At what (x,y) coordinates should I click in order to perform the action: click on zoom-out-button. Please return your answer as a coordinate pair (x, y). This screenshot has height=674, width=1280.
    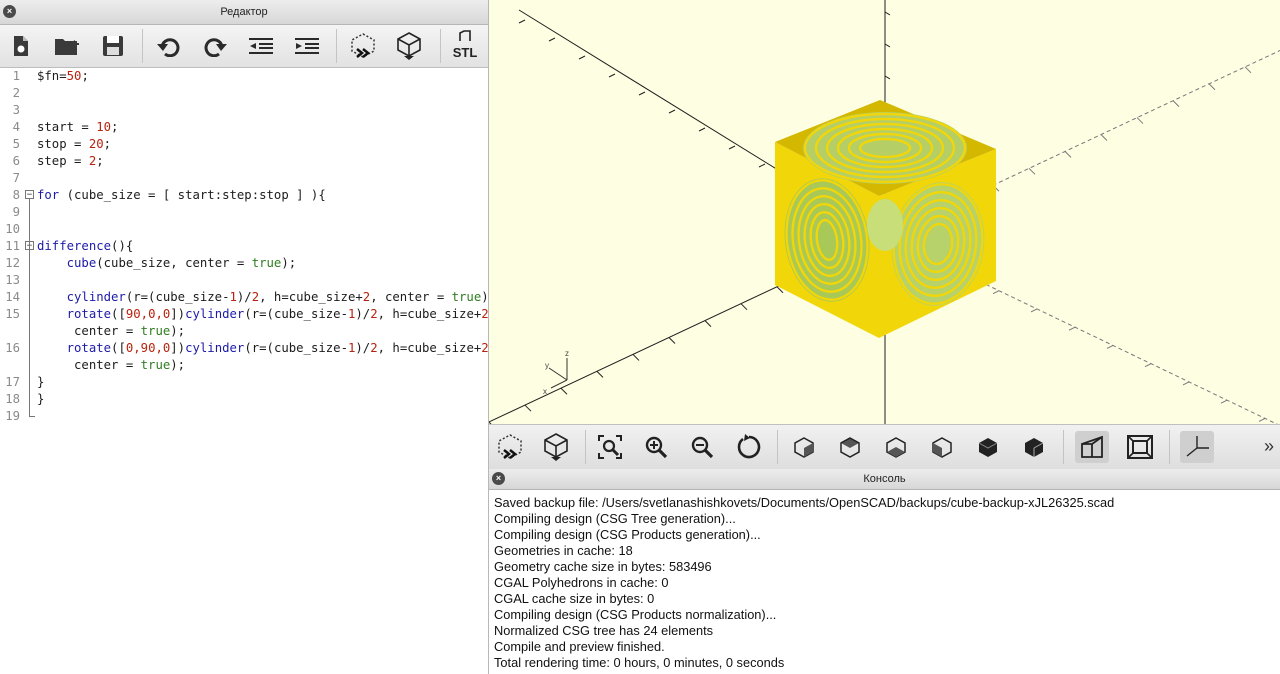
    Looking at the image, I should click on (702, 447).